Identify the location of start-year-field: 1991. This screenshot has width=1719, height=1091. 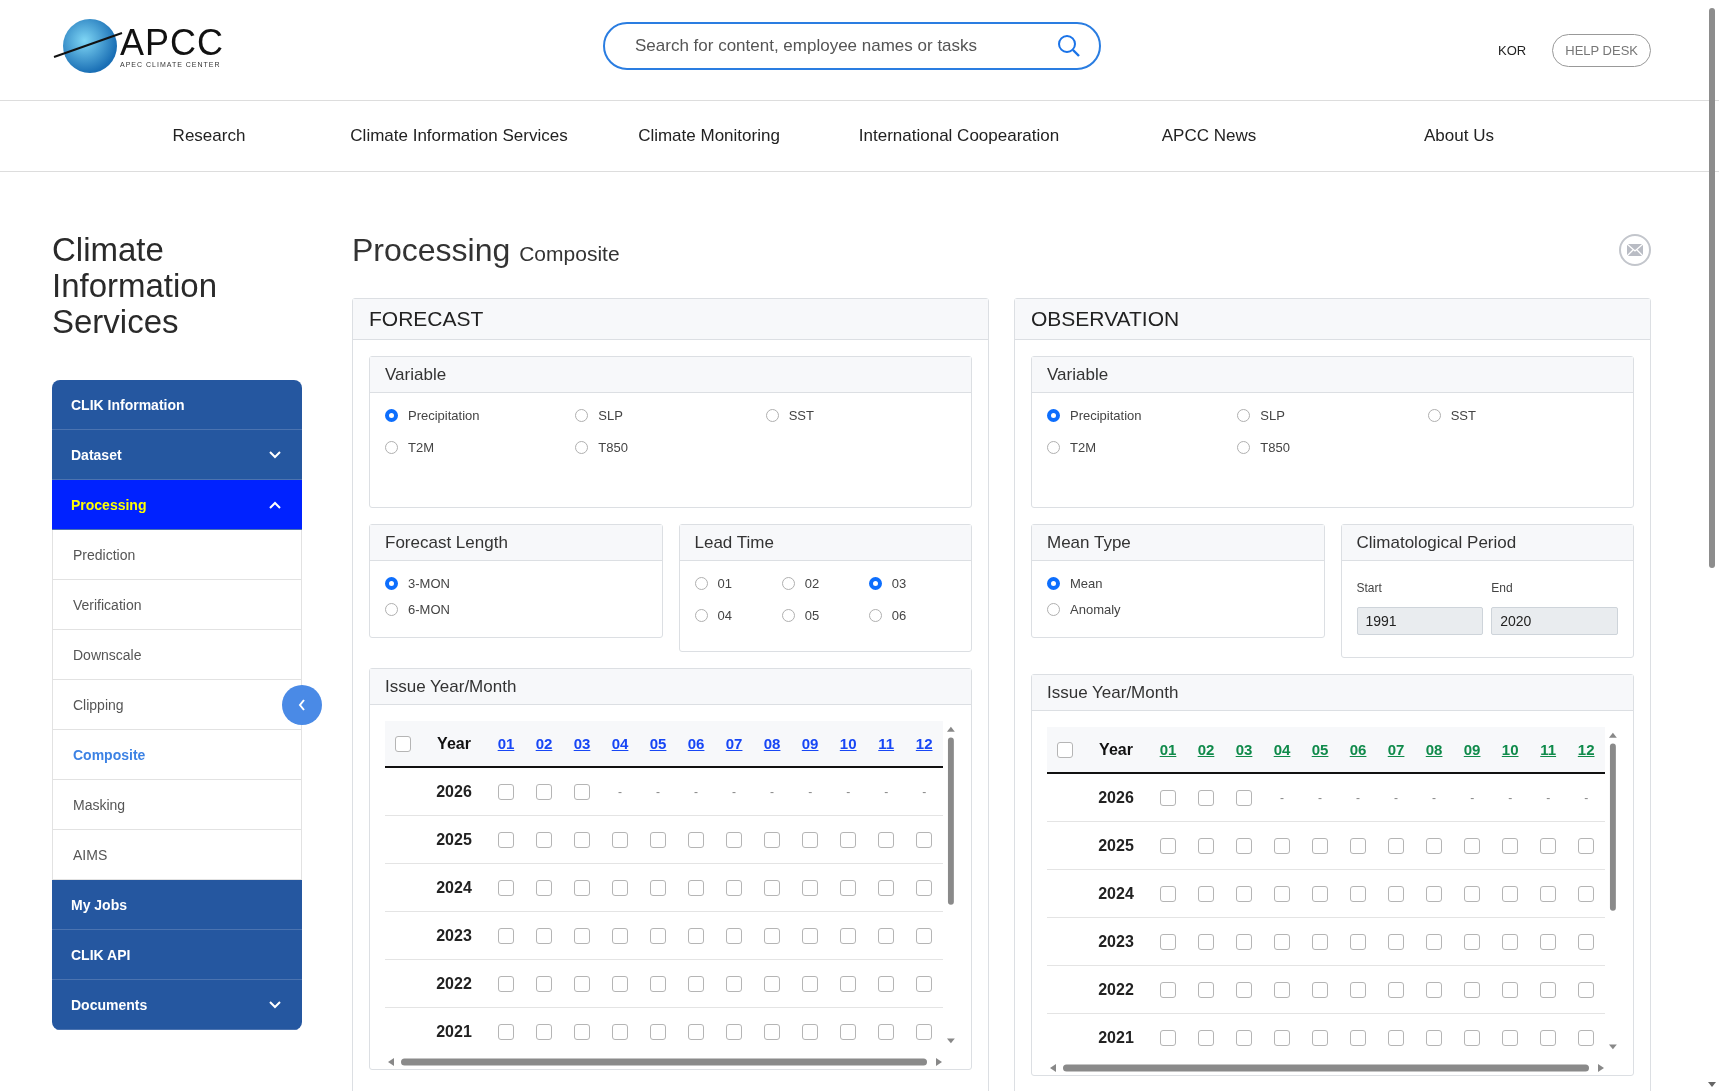
(1420, 621).